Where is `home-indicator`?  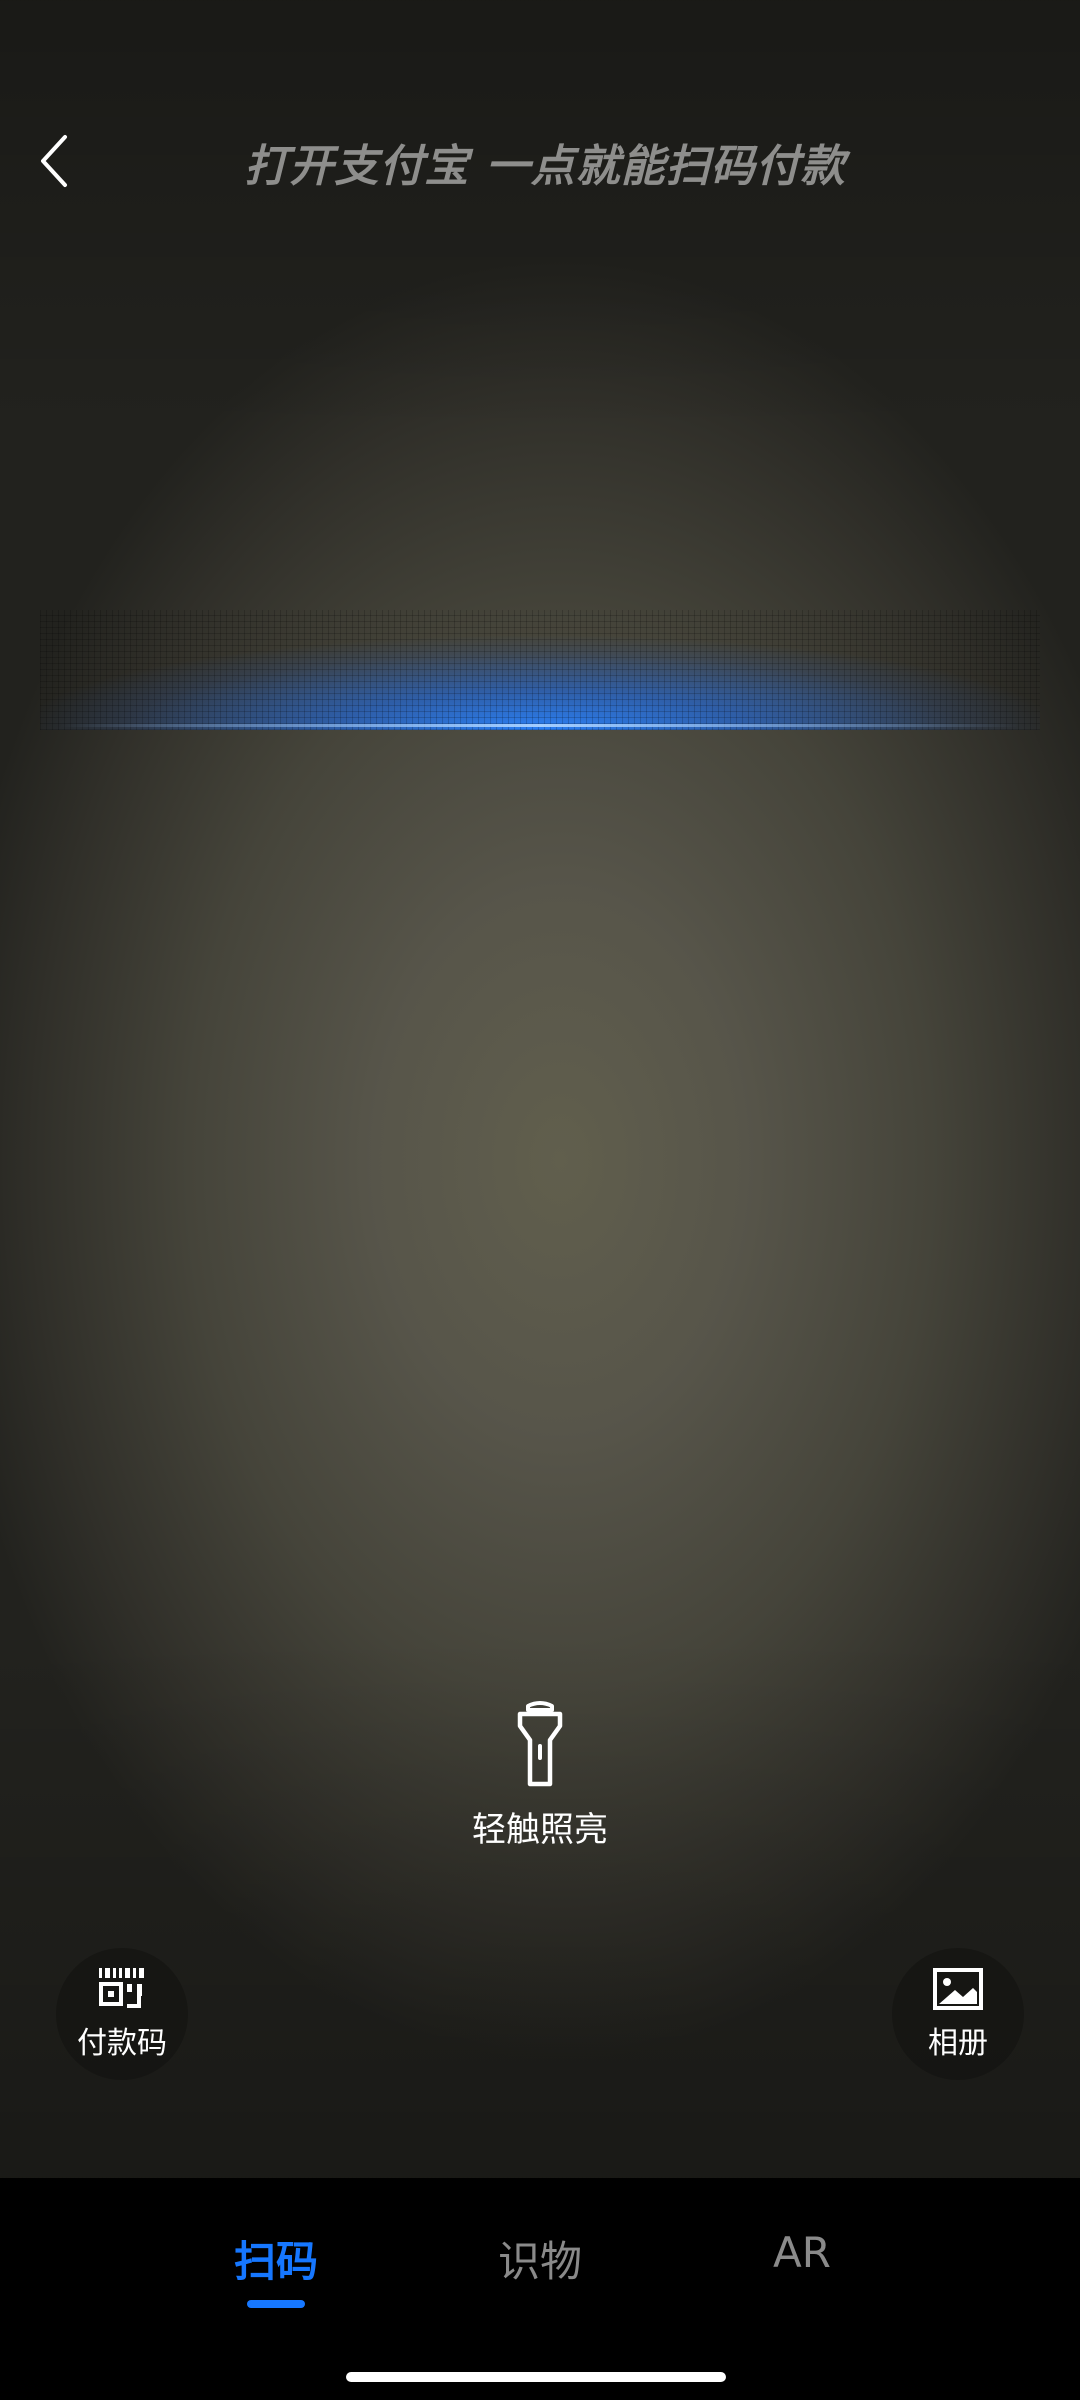
home-indicator is located at coordinates (536, 2377).